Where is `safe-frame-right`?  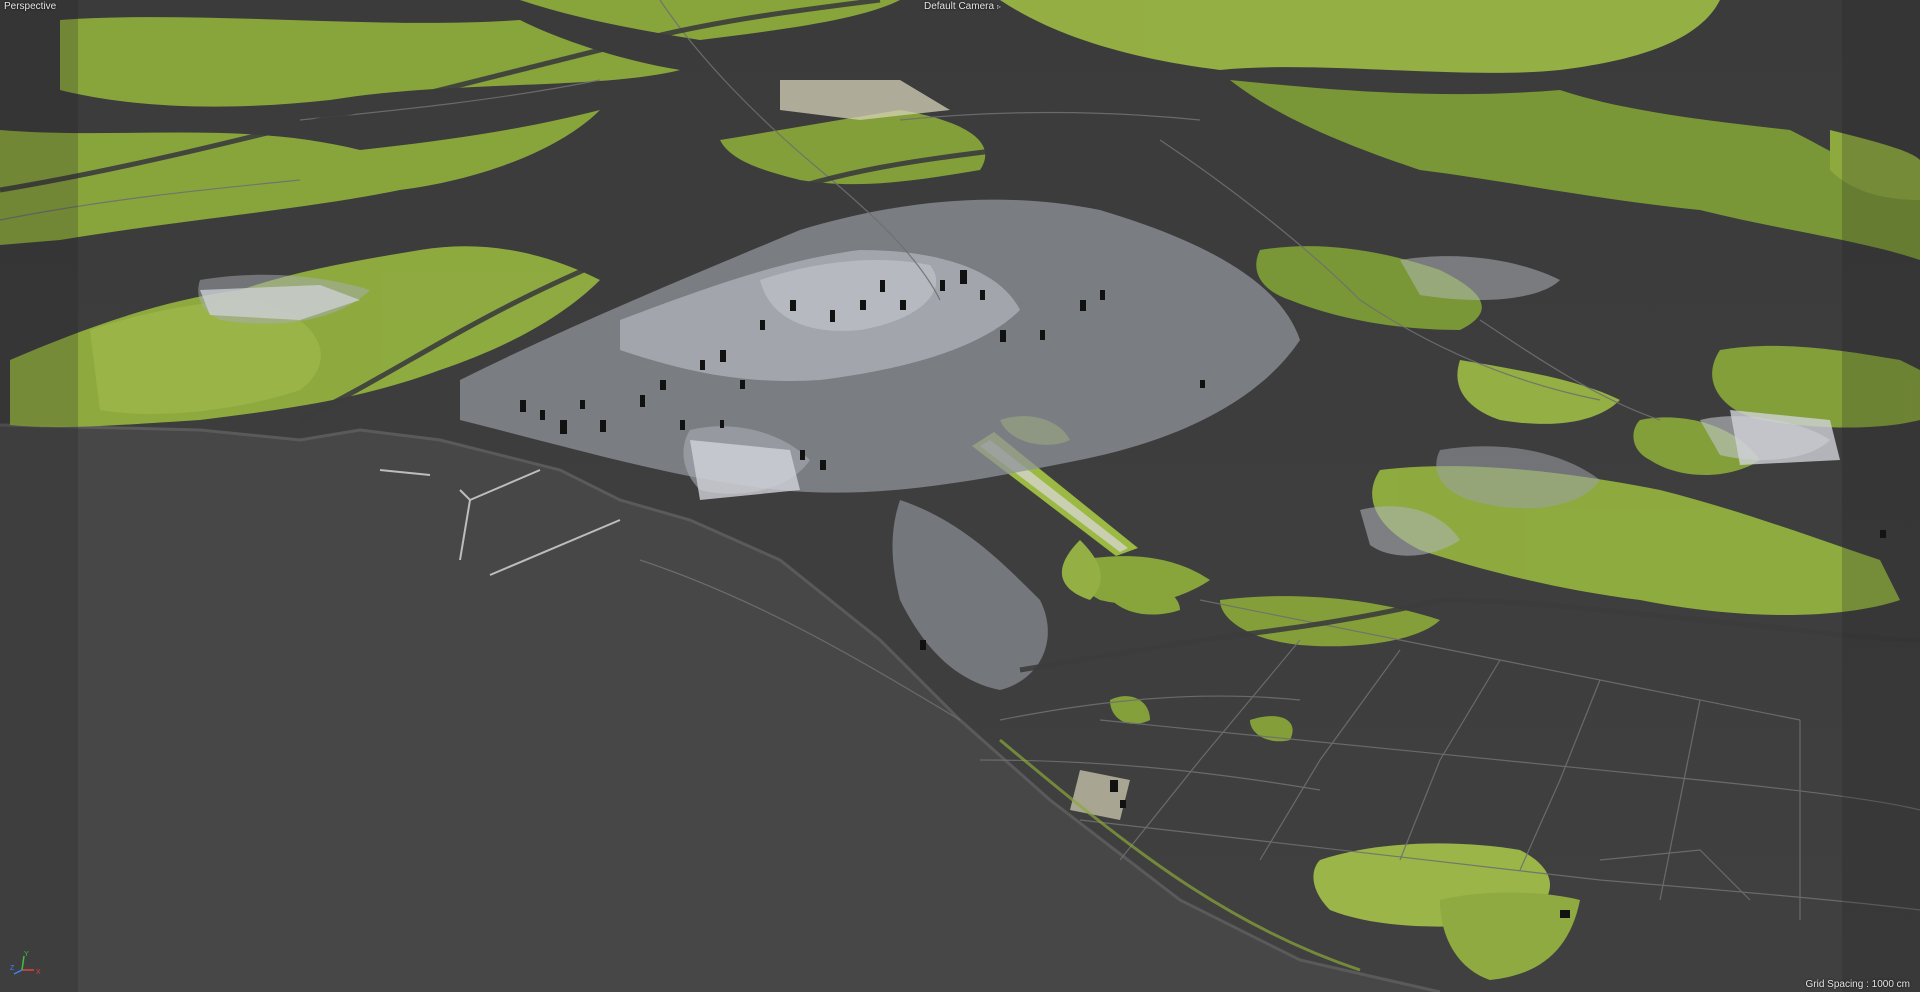
safe-frame-right is located at coordinates (1881, 496).